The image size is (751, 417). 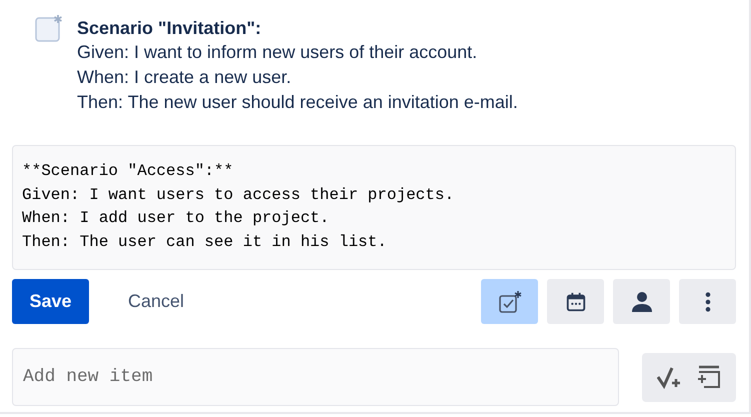 I want to click on scenario-line: When: I create a new user., so click(x=184, y=77).